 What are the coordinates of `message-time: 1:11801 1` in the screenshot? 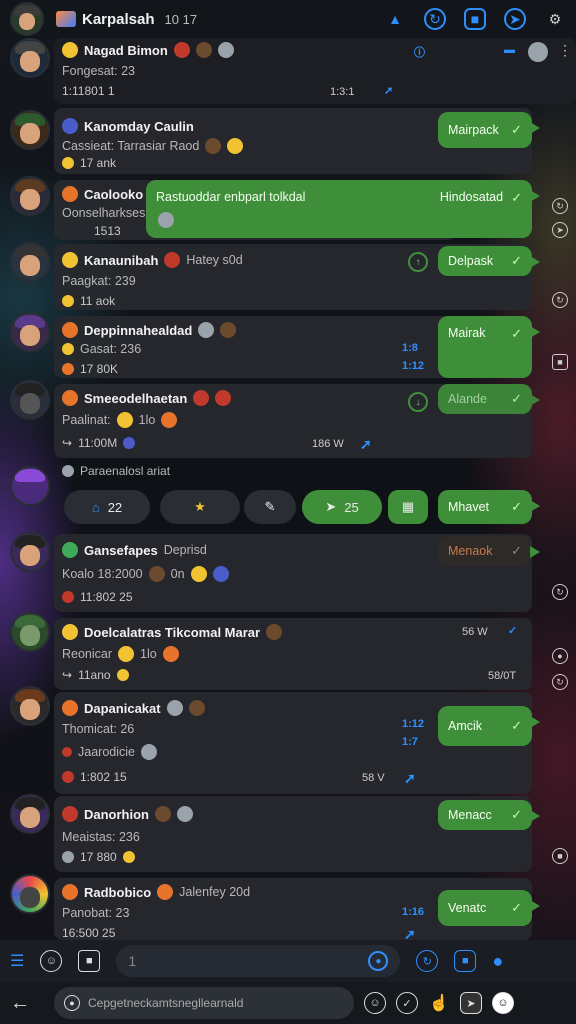 It's located at (88, 91).